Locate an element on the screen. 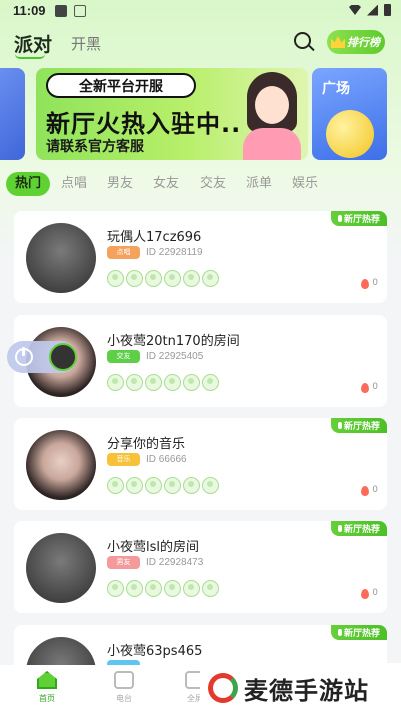 This screenshot has width=401, height=713. promo-banner: 全新平台开服 新厅火热入驻中.. 请联系官方客服 is located at coordinates (172, 114).